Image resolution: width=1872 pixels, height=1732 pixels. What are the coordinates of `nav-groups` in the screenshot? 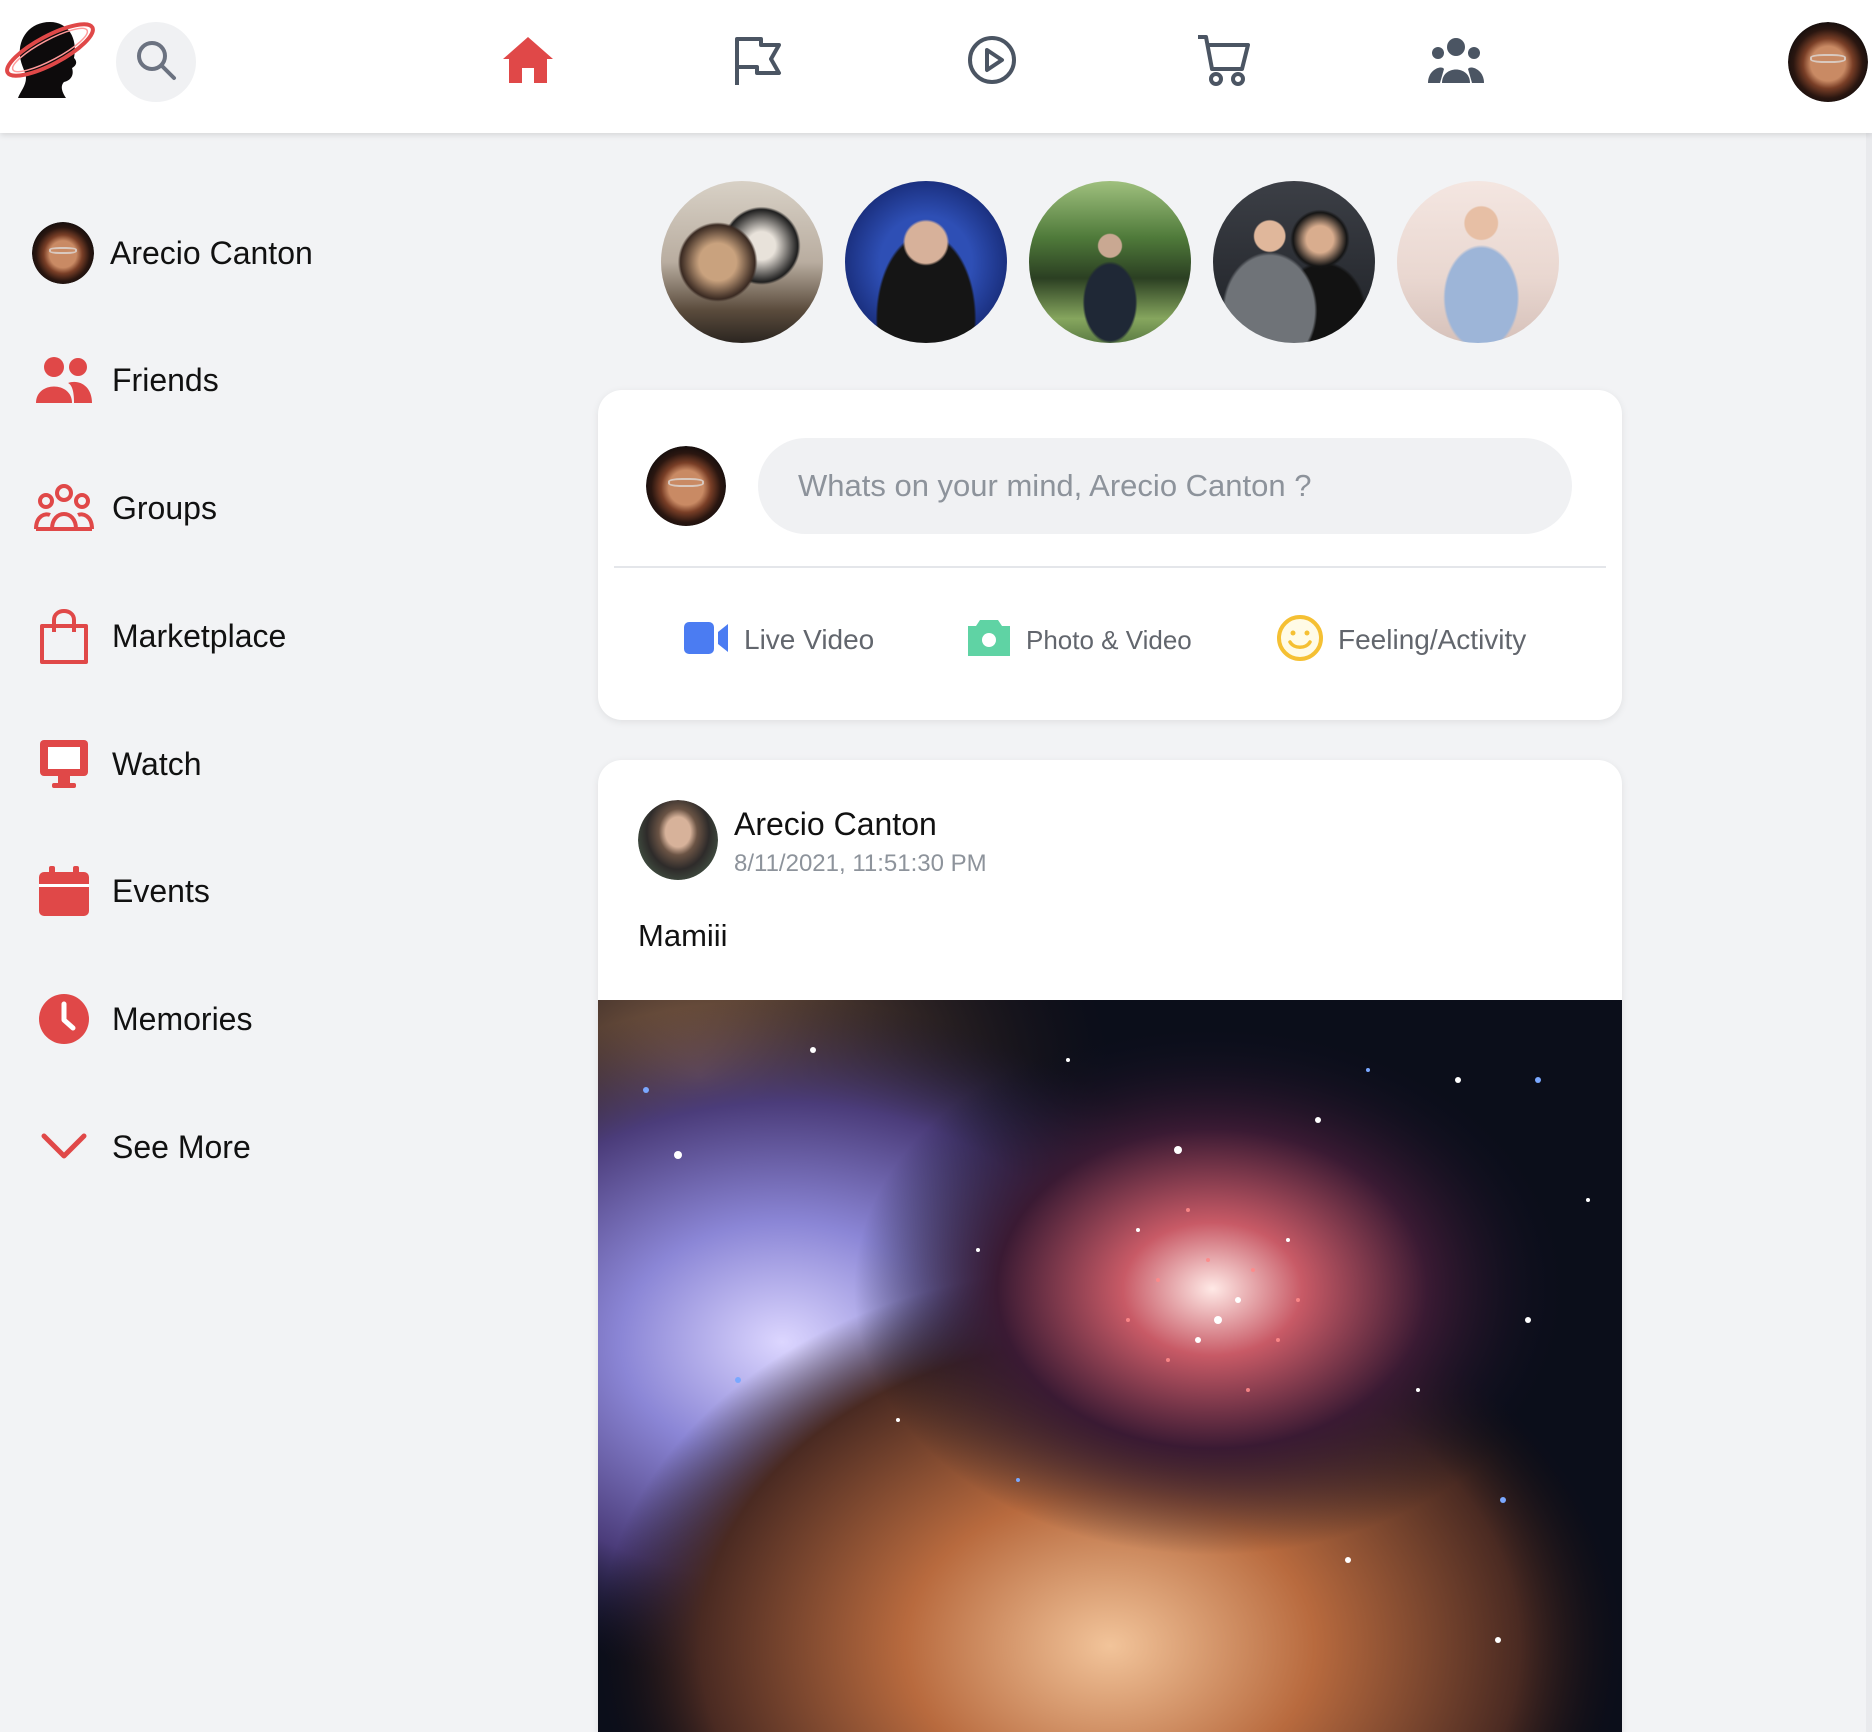 It's located at (1456, 62).